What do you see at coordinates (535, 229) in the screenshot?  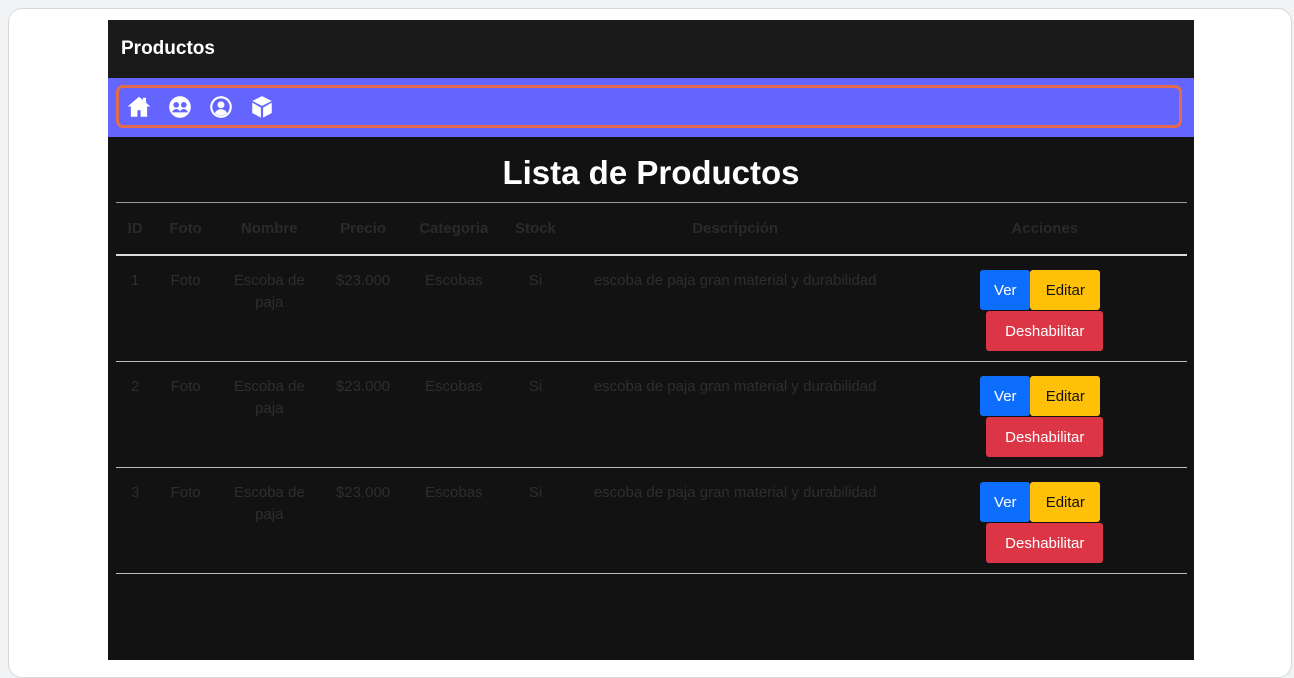 I see `header-stock: Stock` at bounding box center [535, 229].